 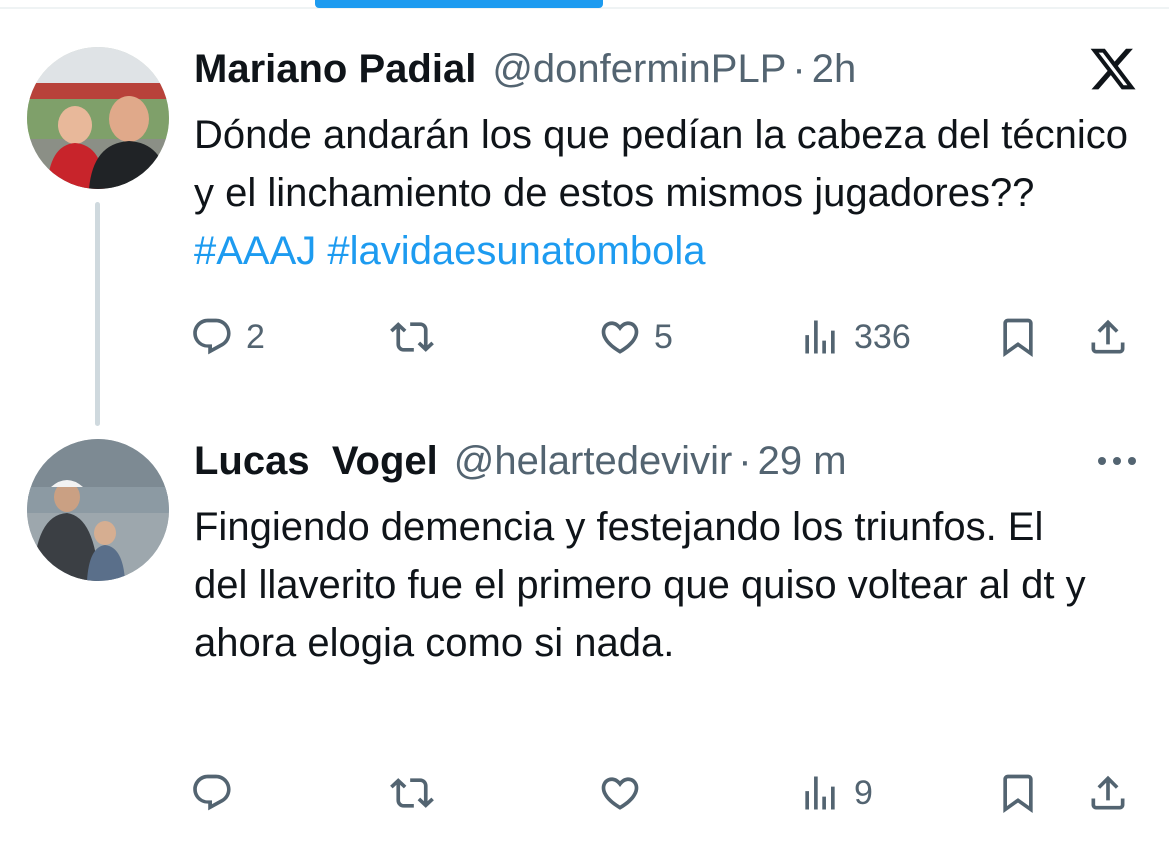 I want to click on like-count: 5, so click(x=663, y=336).